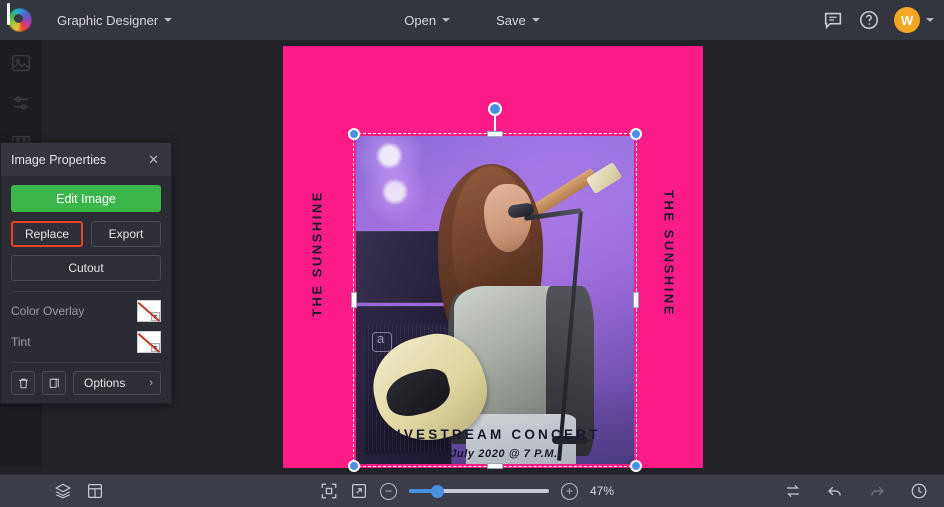 Image resolution: width=944 pixels, height=507 pixels. I want to click on pixlr-logo-icon, so click(20, 20).